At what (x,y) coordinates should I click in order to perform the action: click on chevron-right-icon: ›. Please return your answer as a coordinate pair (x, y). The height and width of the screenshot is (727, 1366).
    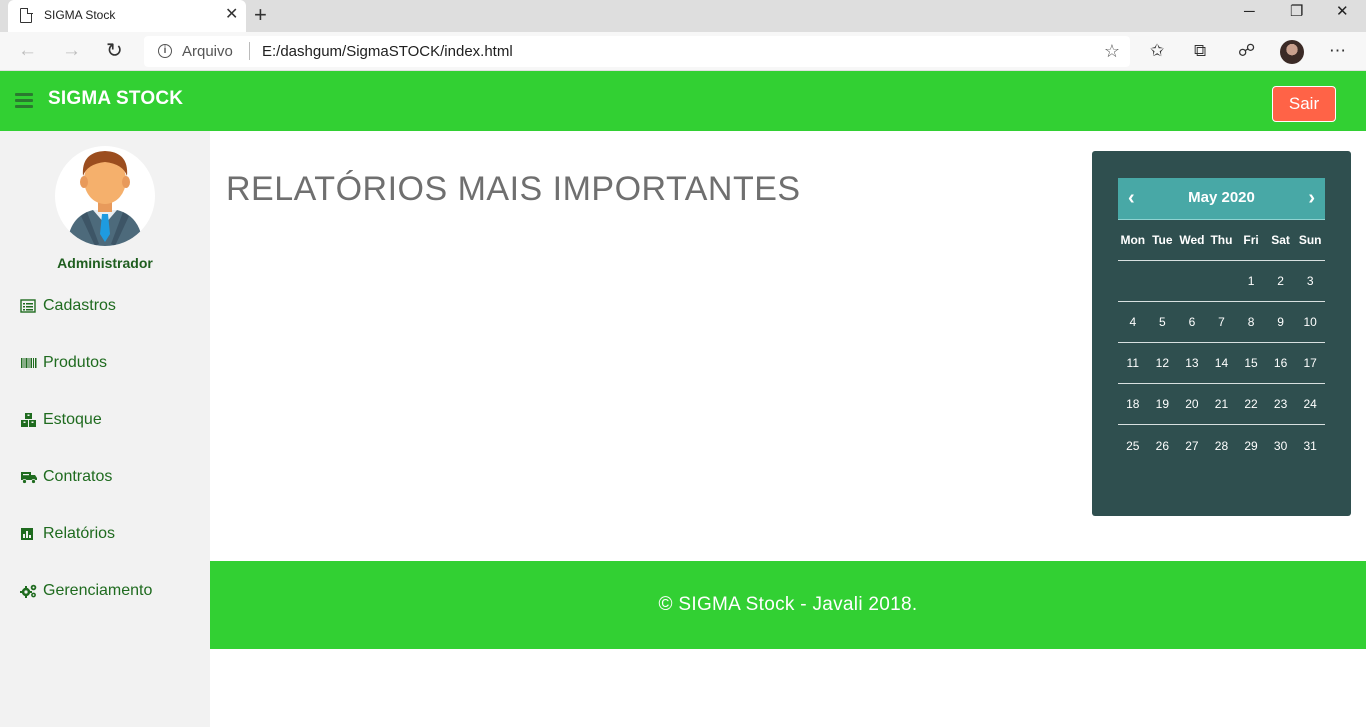
    Looking at the image, I should click on (1311, 198).